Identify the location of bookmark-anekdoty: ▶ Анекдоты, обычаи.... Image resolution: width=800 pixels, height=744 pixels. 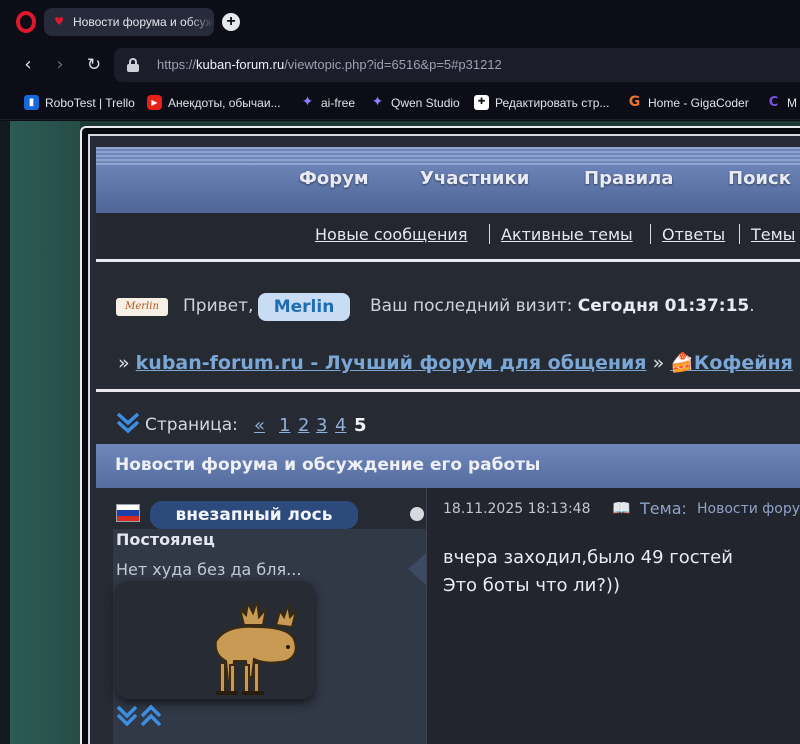
(214, 102).